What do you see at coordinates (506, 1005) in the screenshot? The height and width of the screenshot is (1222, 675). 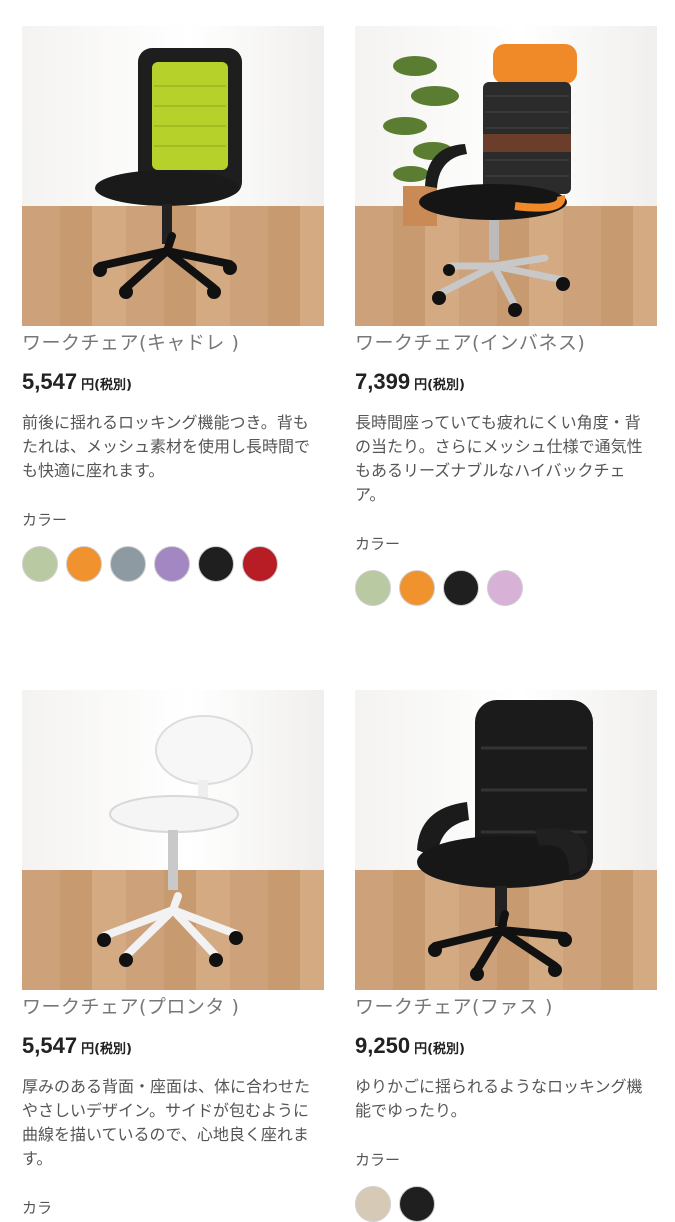 I see `product-name: ワークチェア(ファス )` at bounding box center [506, 1005].